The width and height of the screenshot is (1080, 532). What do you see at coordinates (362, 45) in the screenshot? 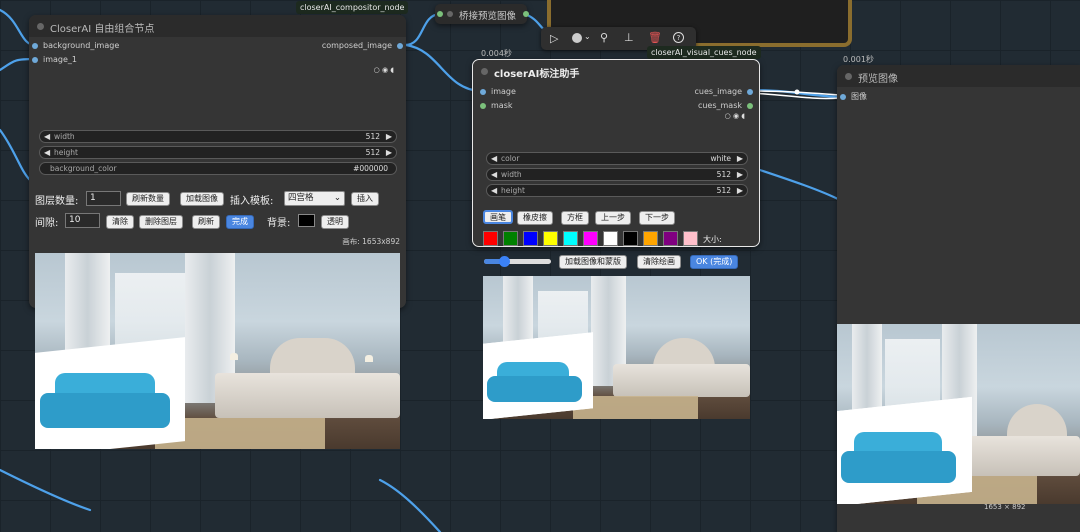
I see `output-slot-composed-image: composed_image` at bounding box center [362, 45].